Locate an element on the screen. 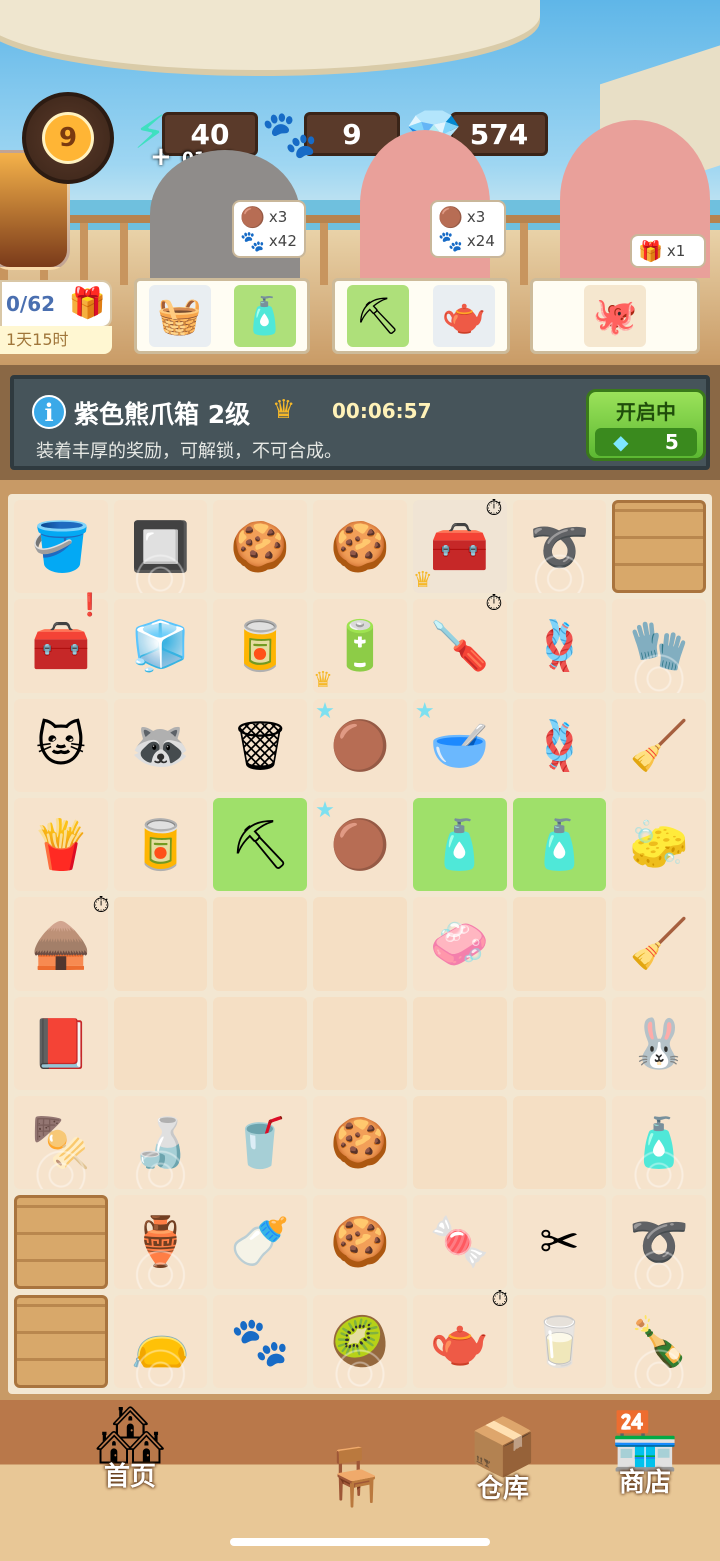  screwdriver-item: 🪛 ⏱ is located at coordinates (459, 642).